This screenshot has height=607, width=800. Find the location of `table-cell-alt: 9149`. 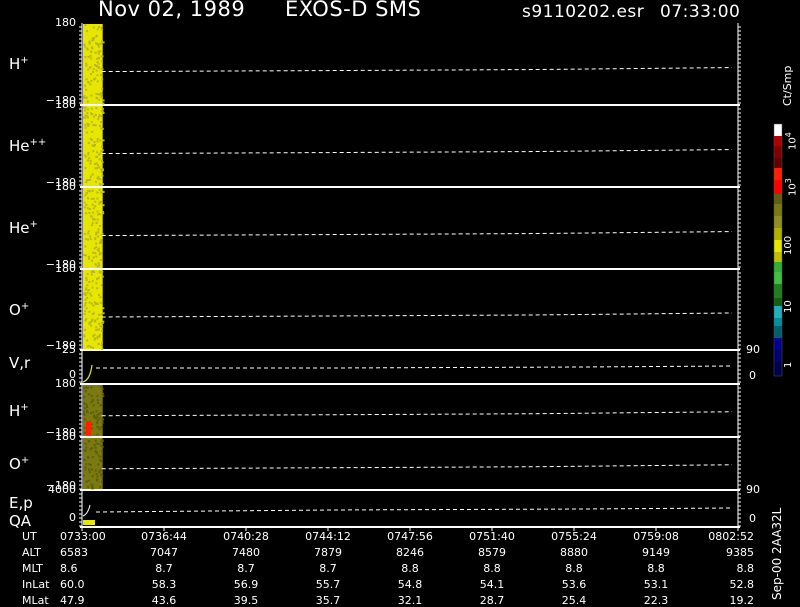

table-cell-alt: 9149 is located at coordinates (656, 552).